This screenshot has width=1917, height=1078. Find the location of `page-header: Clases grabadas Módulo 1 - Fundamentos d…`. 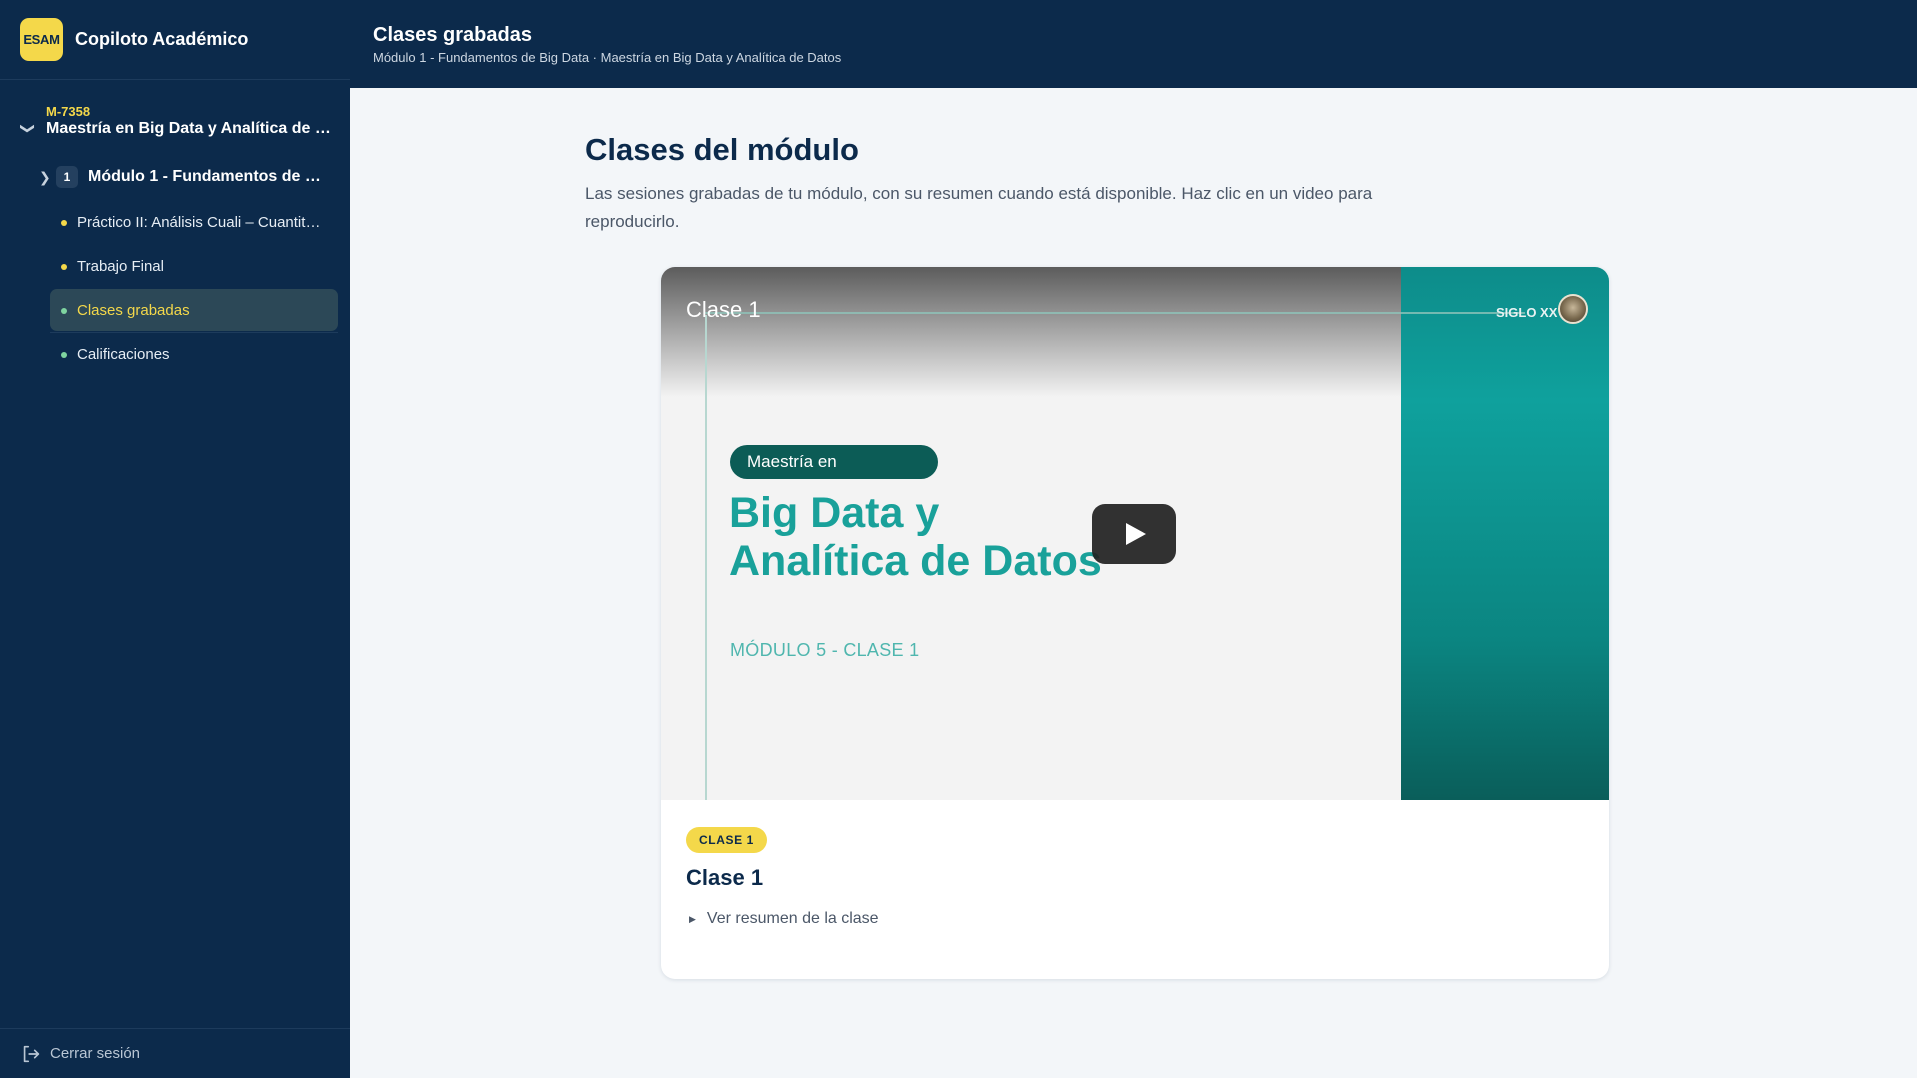

page-header: Clases grabadas Módulo 1 - Fundamentos d… is located at coordinates (1133, 44).